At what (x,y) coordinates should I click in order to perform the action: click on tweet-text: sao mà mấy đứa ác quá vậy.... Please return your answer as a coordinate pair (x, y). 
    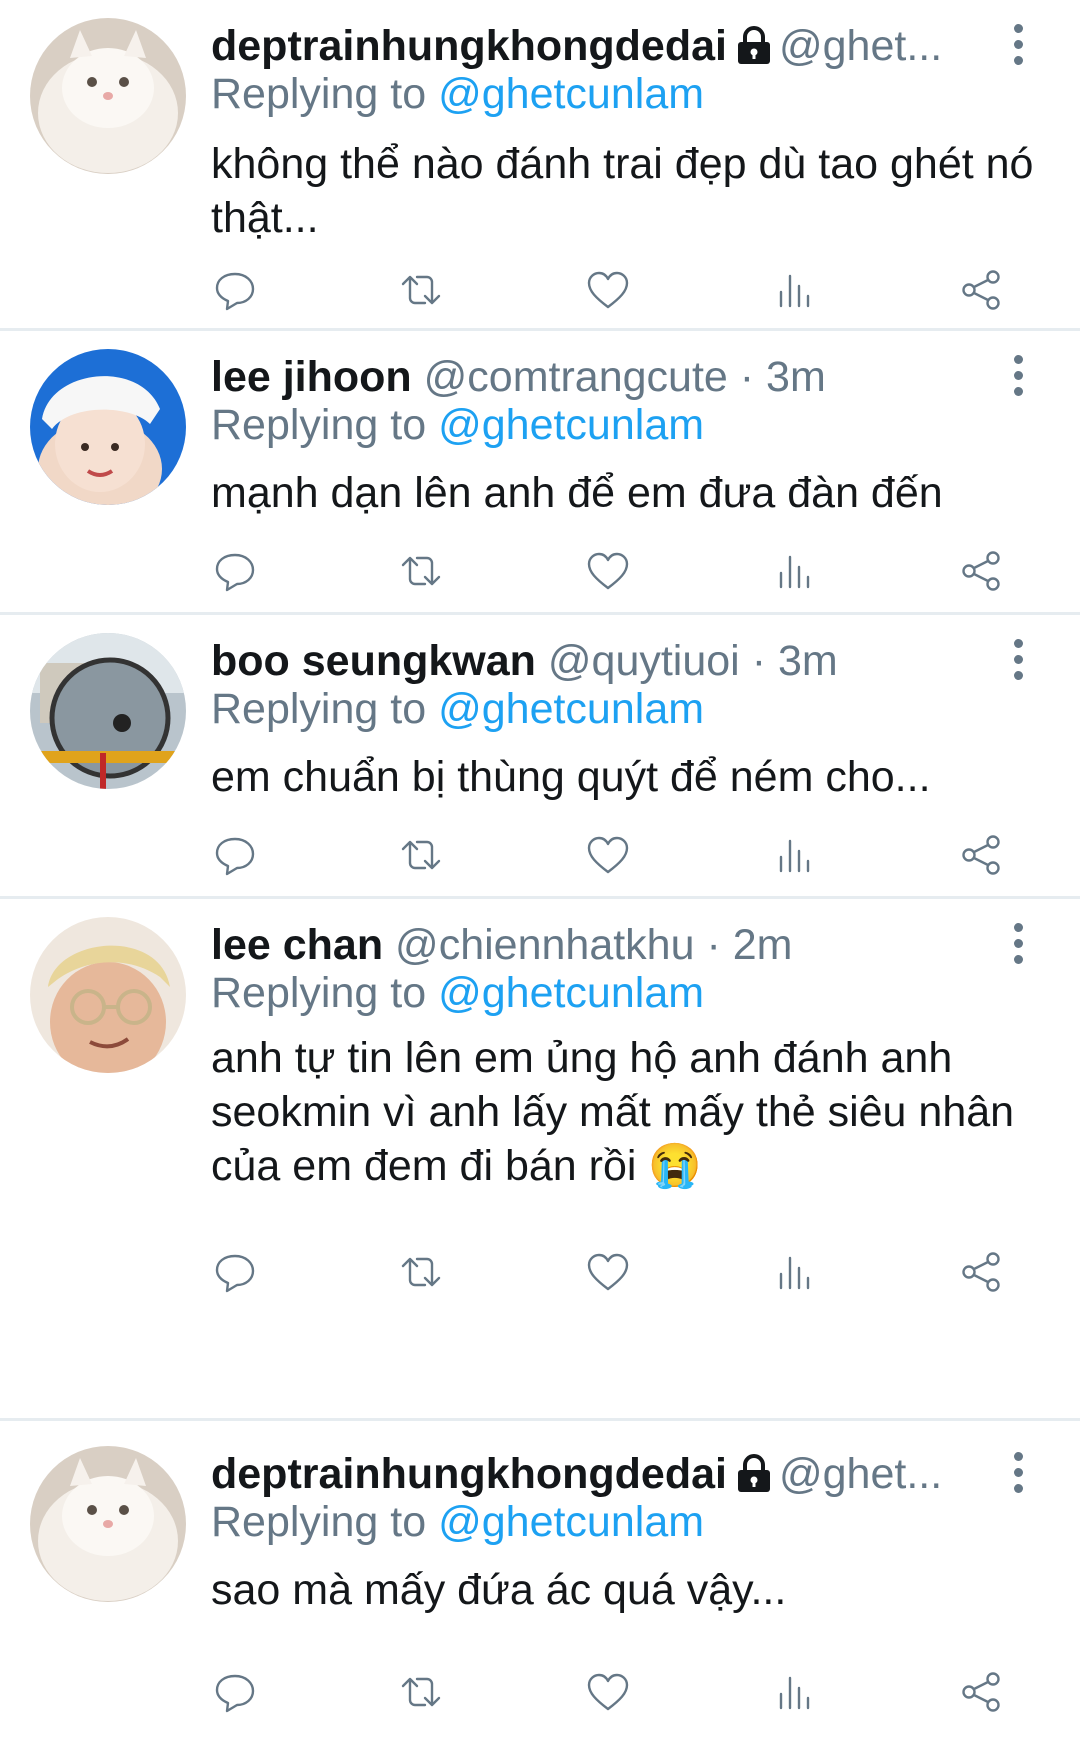
    Looking at the image, I should click on (499, 1590).